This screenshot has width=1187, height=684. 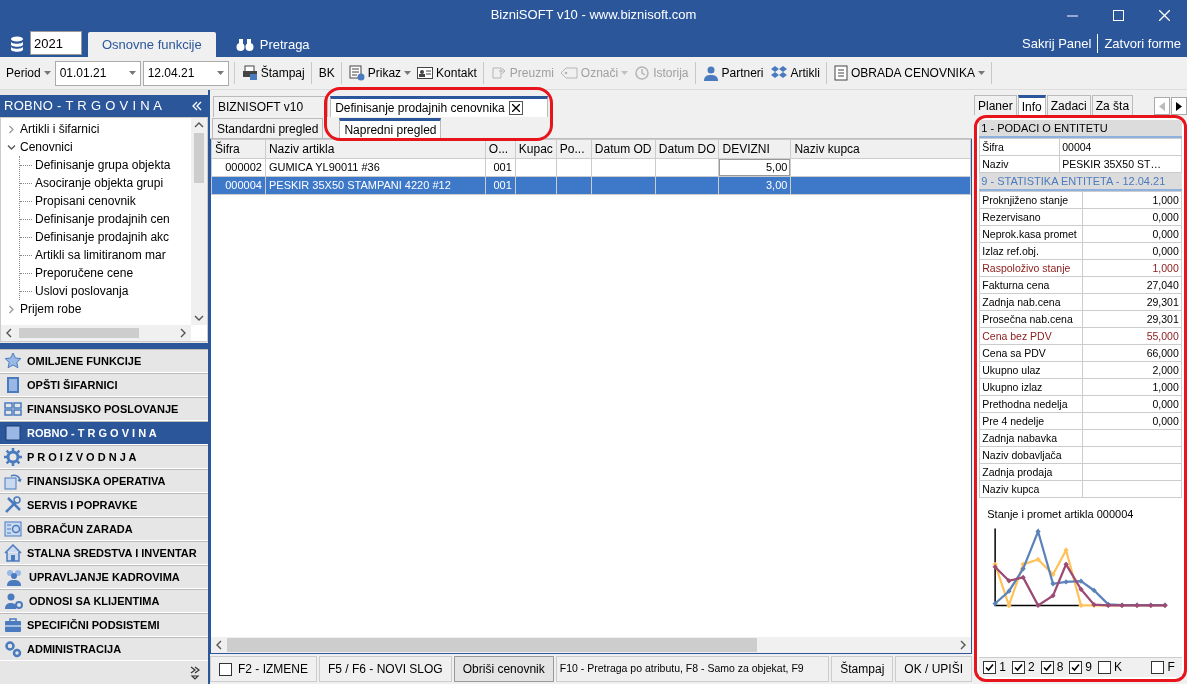 I want to click on tree-item: Definisanje grupa objekta, so click(x=103, y=165).